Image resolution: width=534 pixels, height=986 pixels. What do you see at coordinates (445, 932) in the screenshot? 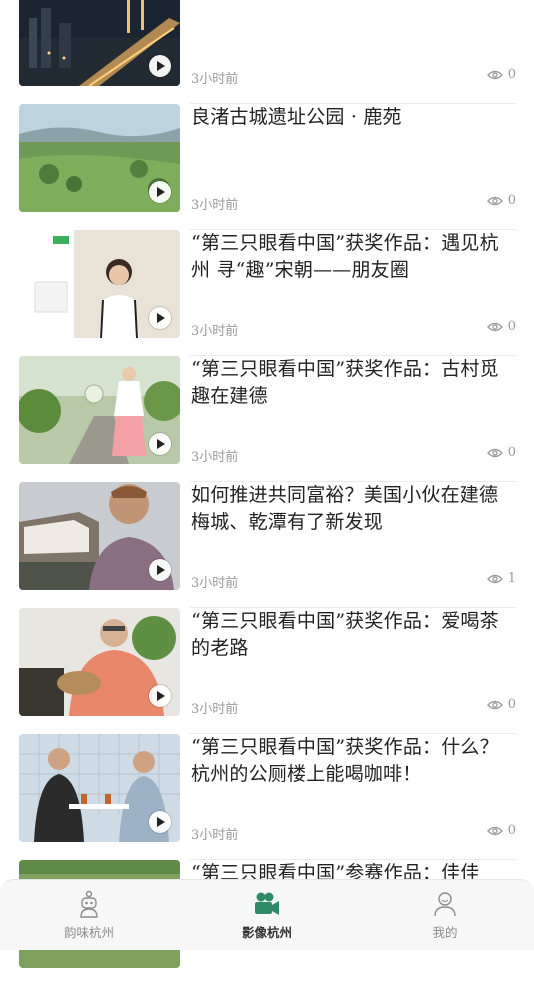
I see `tab-label: 我的` at bounding box center [445, 932].